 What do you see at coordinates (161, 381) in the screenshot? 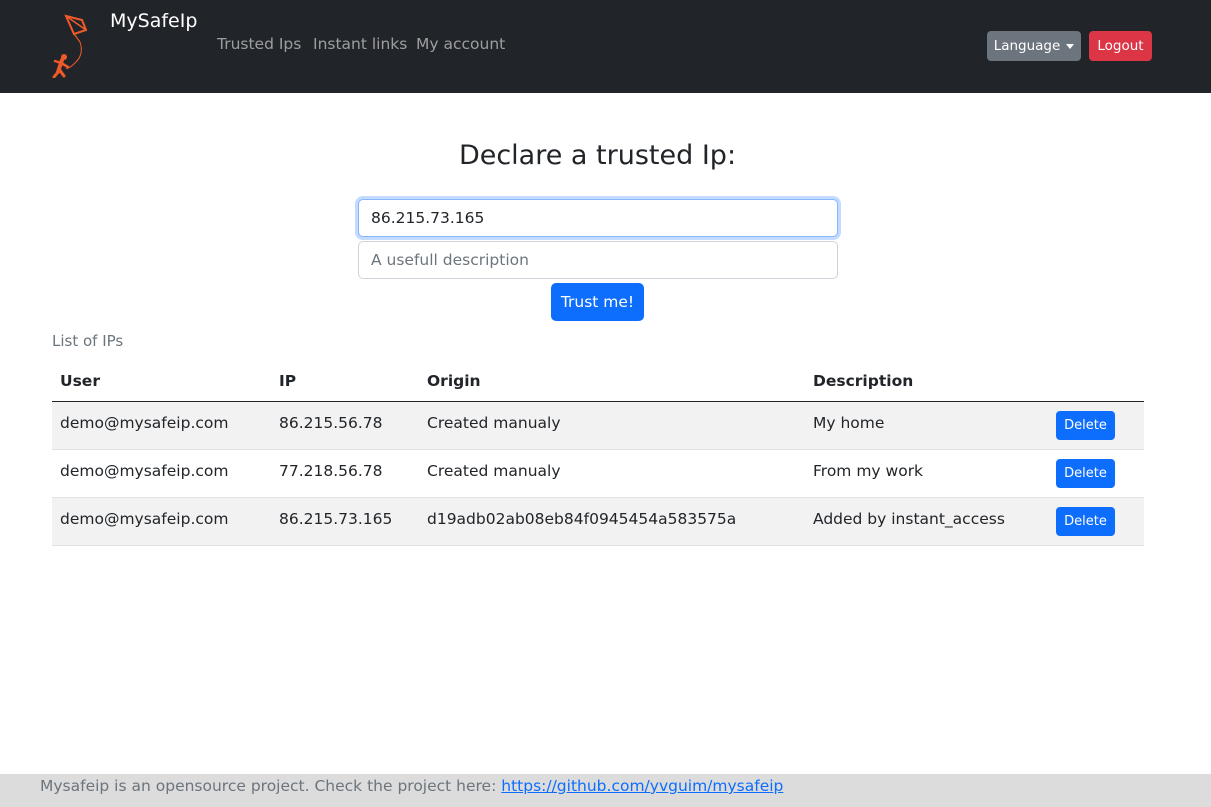
I see `column-header-user: User` at bounding box center [161, 381].